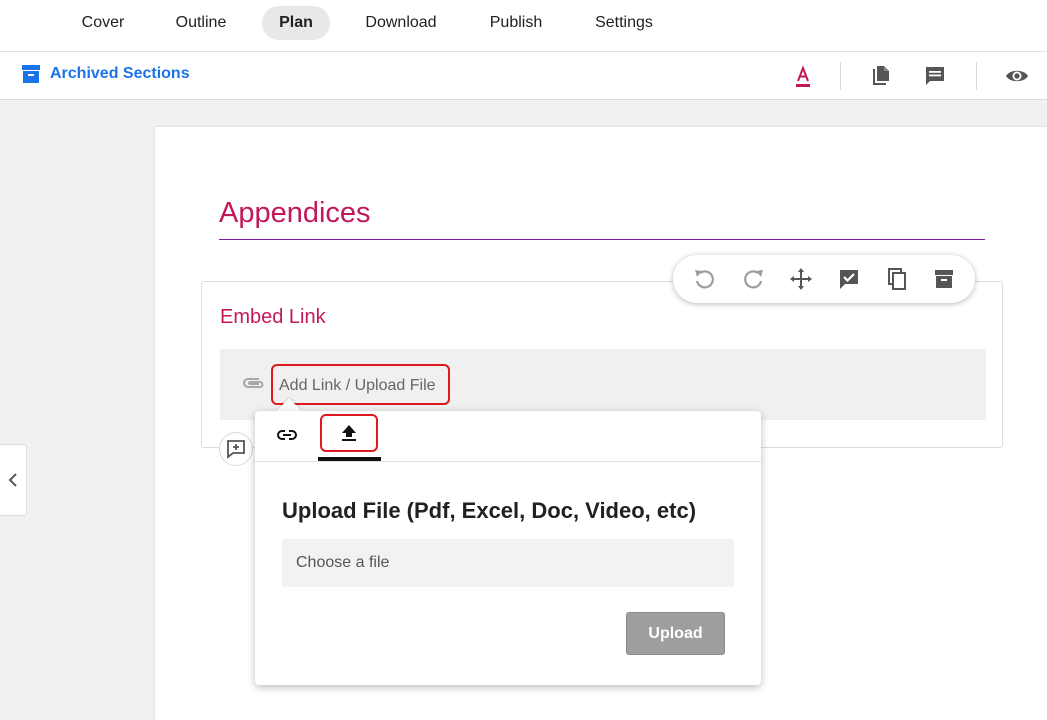 The height and width of the screenshot is (720, 1047). I want to click on upload-icon, so click(349, 433).